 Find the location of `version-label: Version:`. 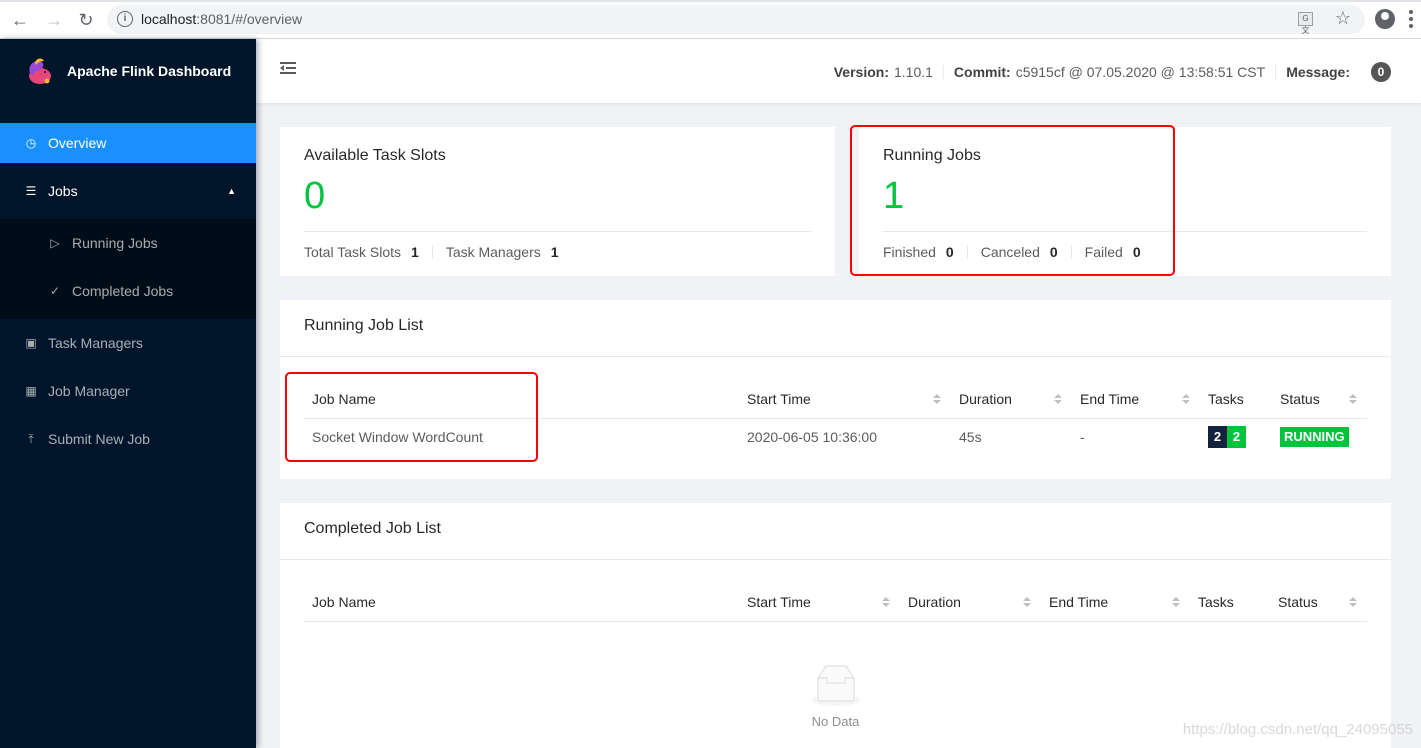

version-label: Version: is located at coordinates (861, 72).